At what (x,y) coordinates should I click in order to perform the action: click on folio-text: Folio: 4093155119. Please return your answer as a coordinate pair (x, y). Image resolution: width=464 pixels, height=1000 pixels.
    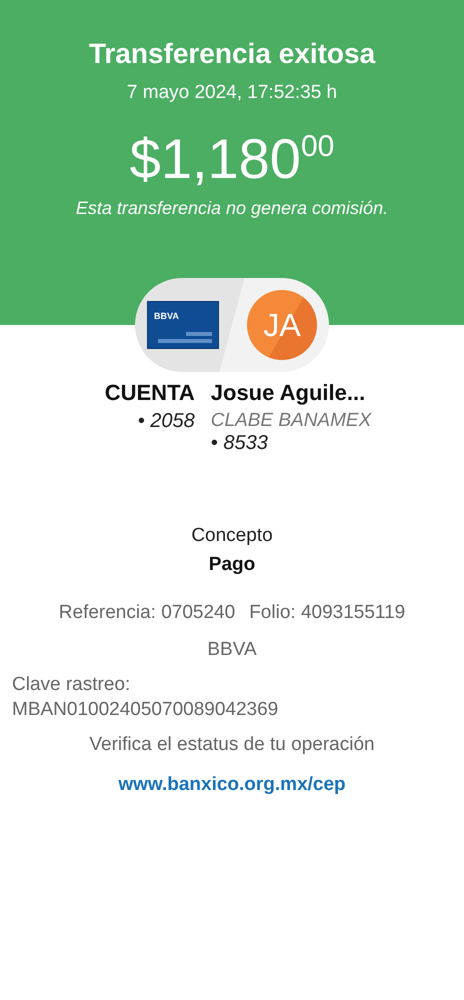
    Looking at the image, I should click on (327, 613).